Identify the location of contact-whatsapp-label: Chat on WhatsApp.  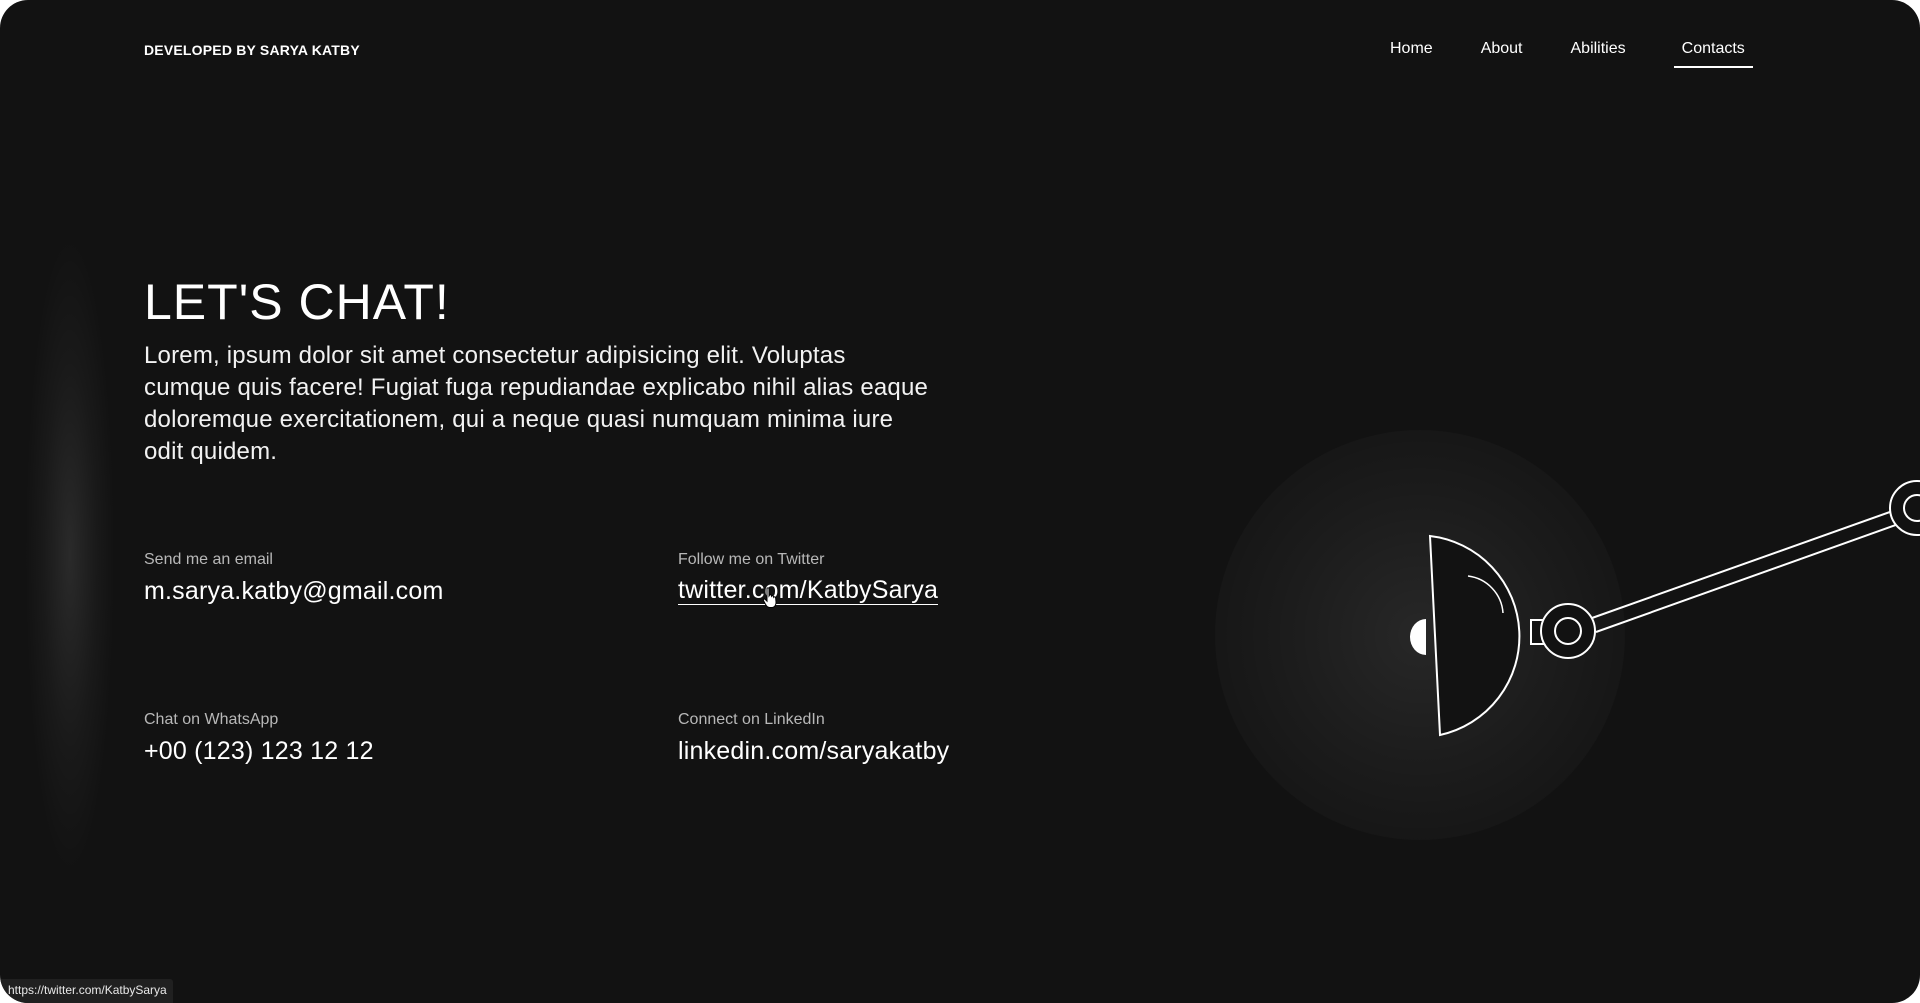
(211, 719).